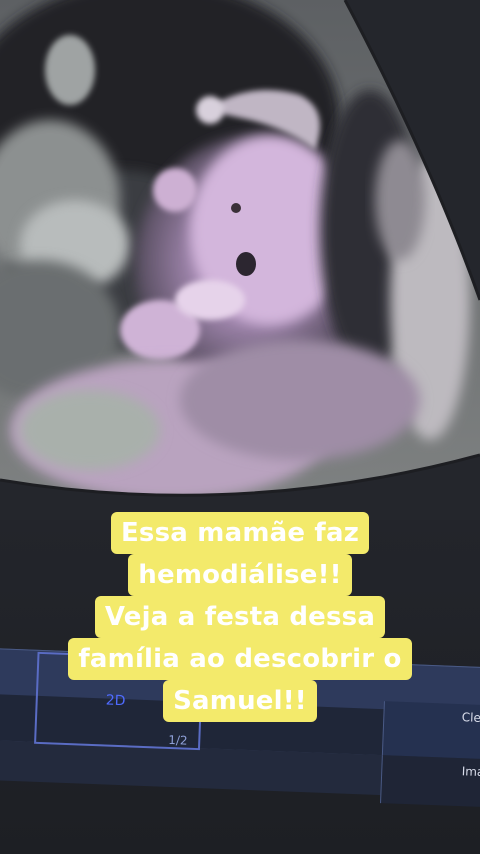  I want to click on caption-line-2: hemodiálise!!, so click(240, 575).